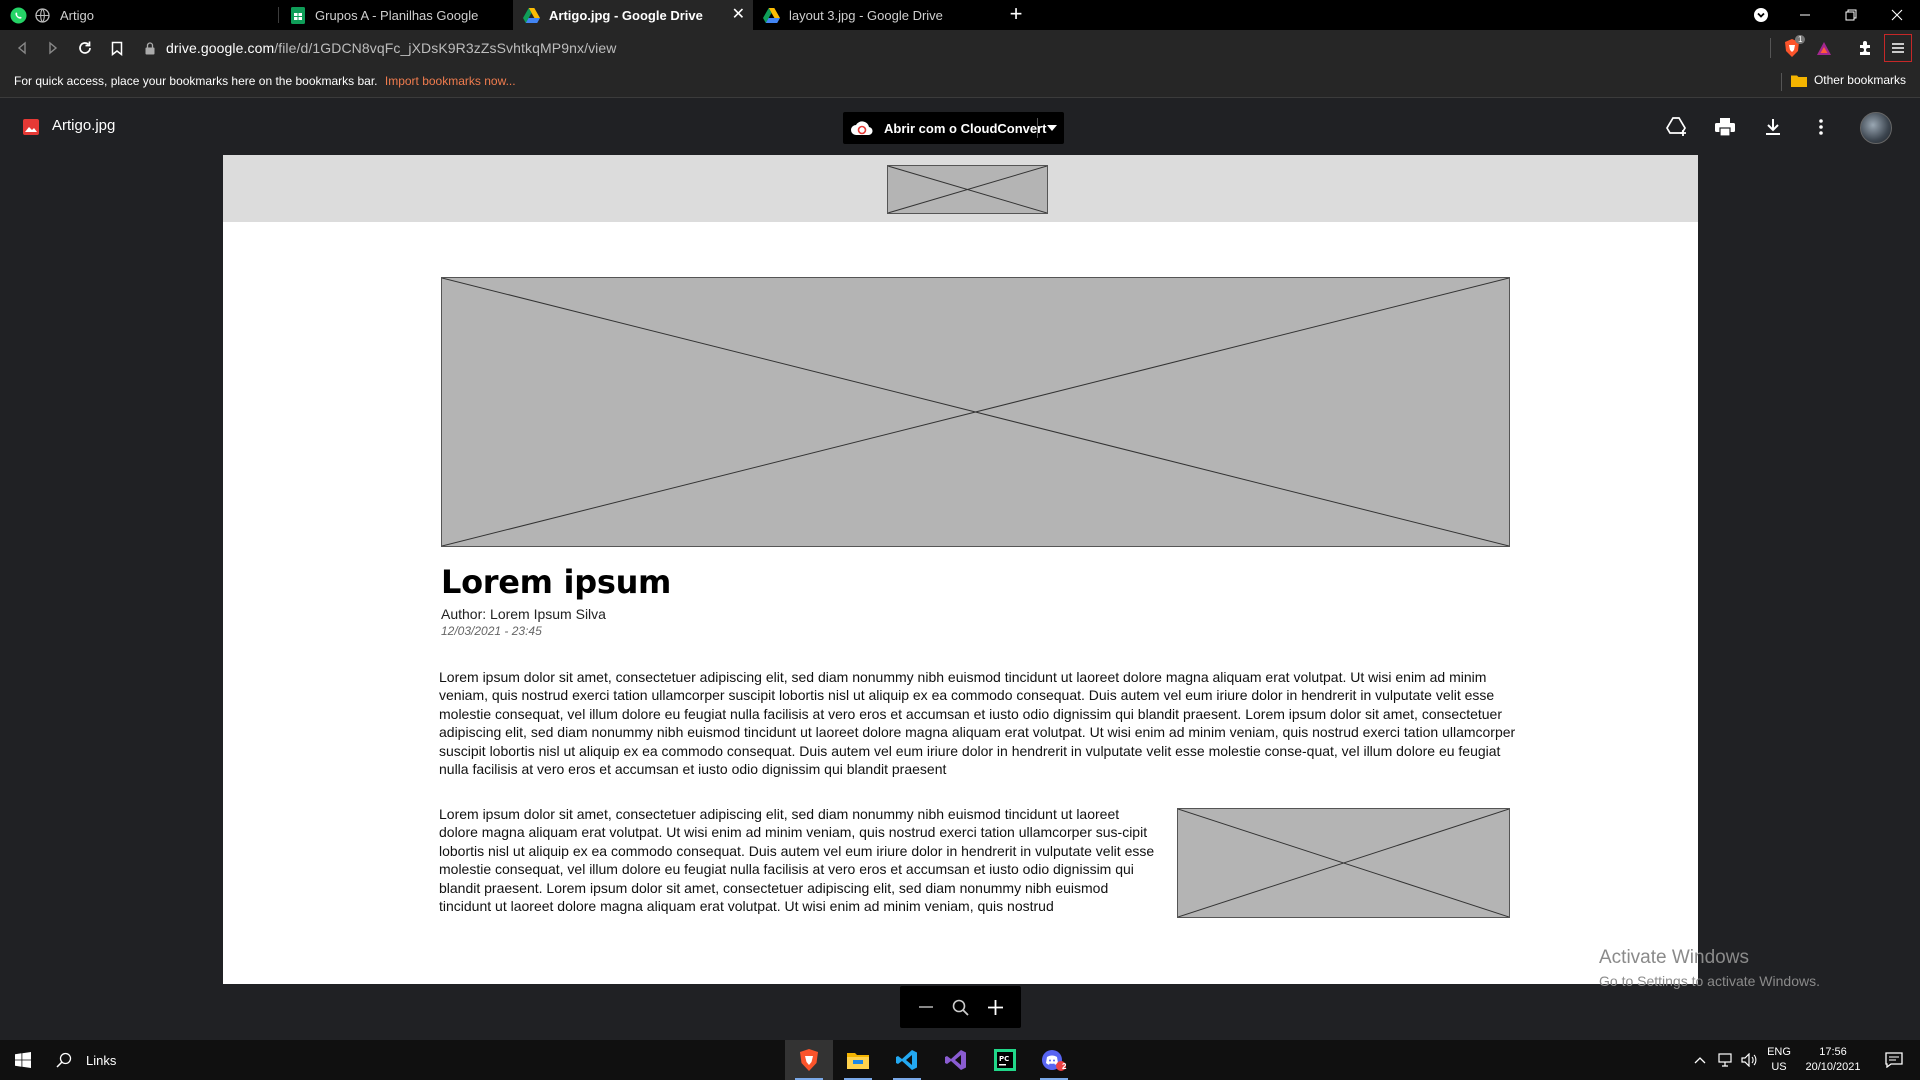 The width and height of the screenshot is (1920, 1080). I want to click on globe-icon, so click(42, 15).